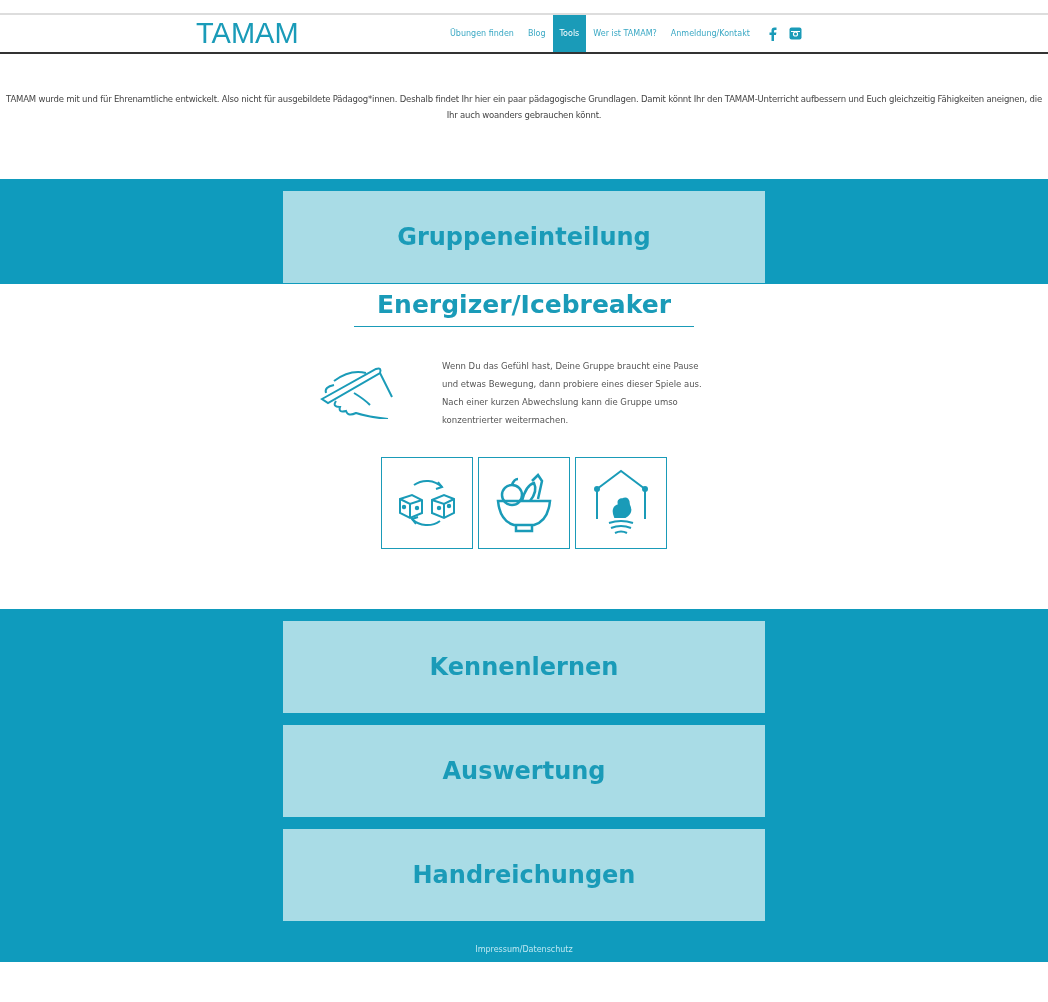 The width and height of the screenshot is (1048, 1002). I want to click on nav-link: Blog, so click(536, 33).